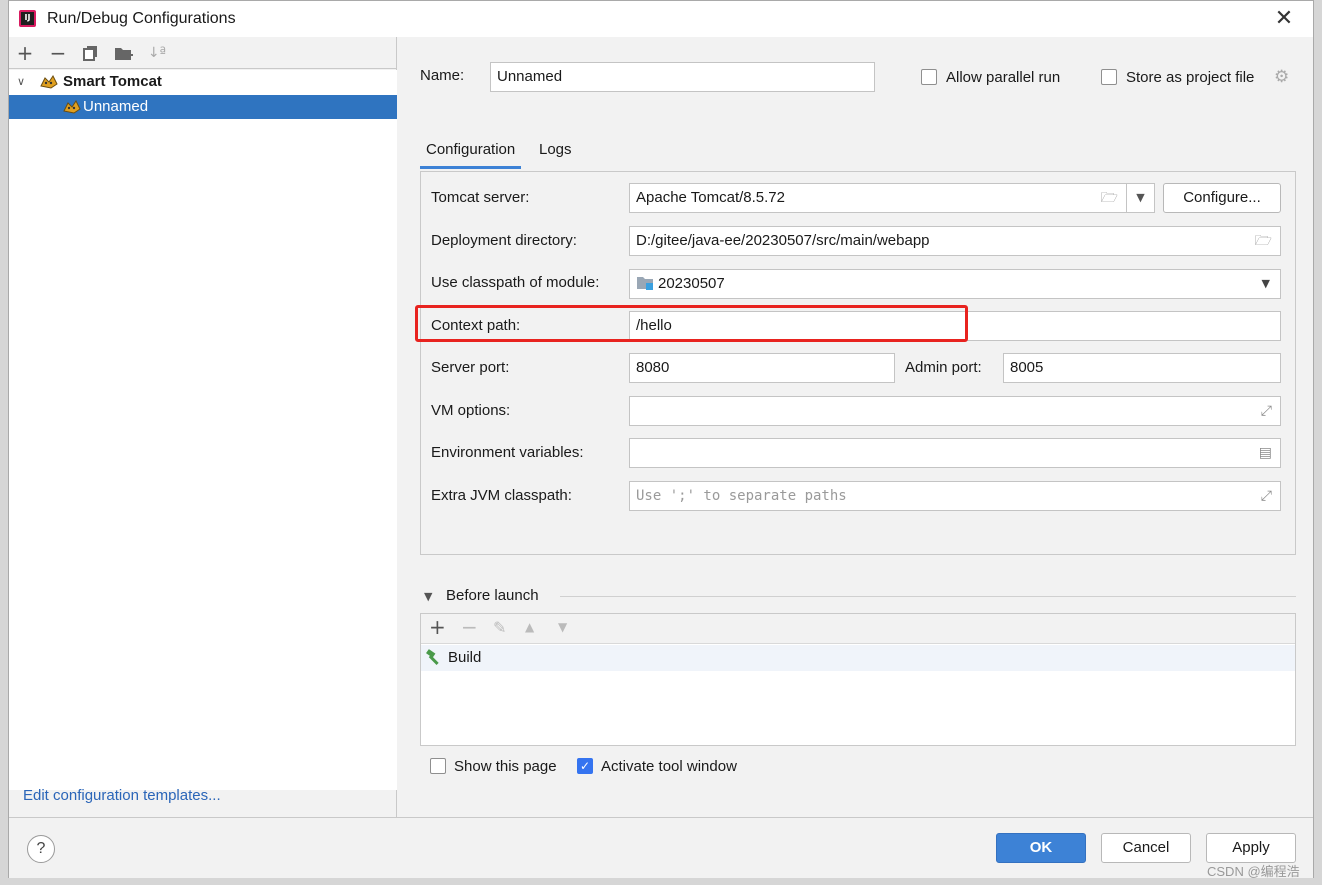  Describe the element at coordinates (203, 53) in the screenshot. I see `sidebar-toolbar: + − ↓ª` at that location.